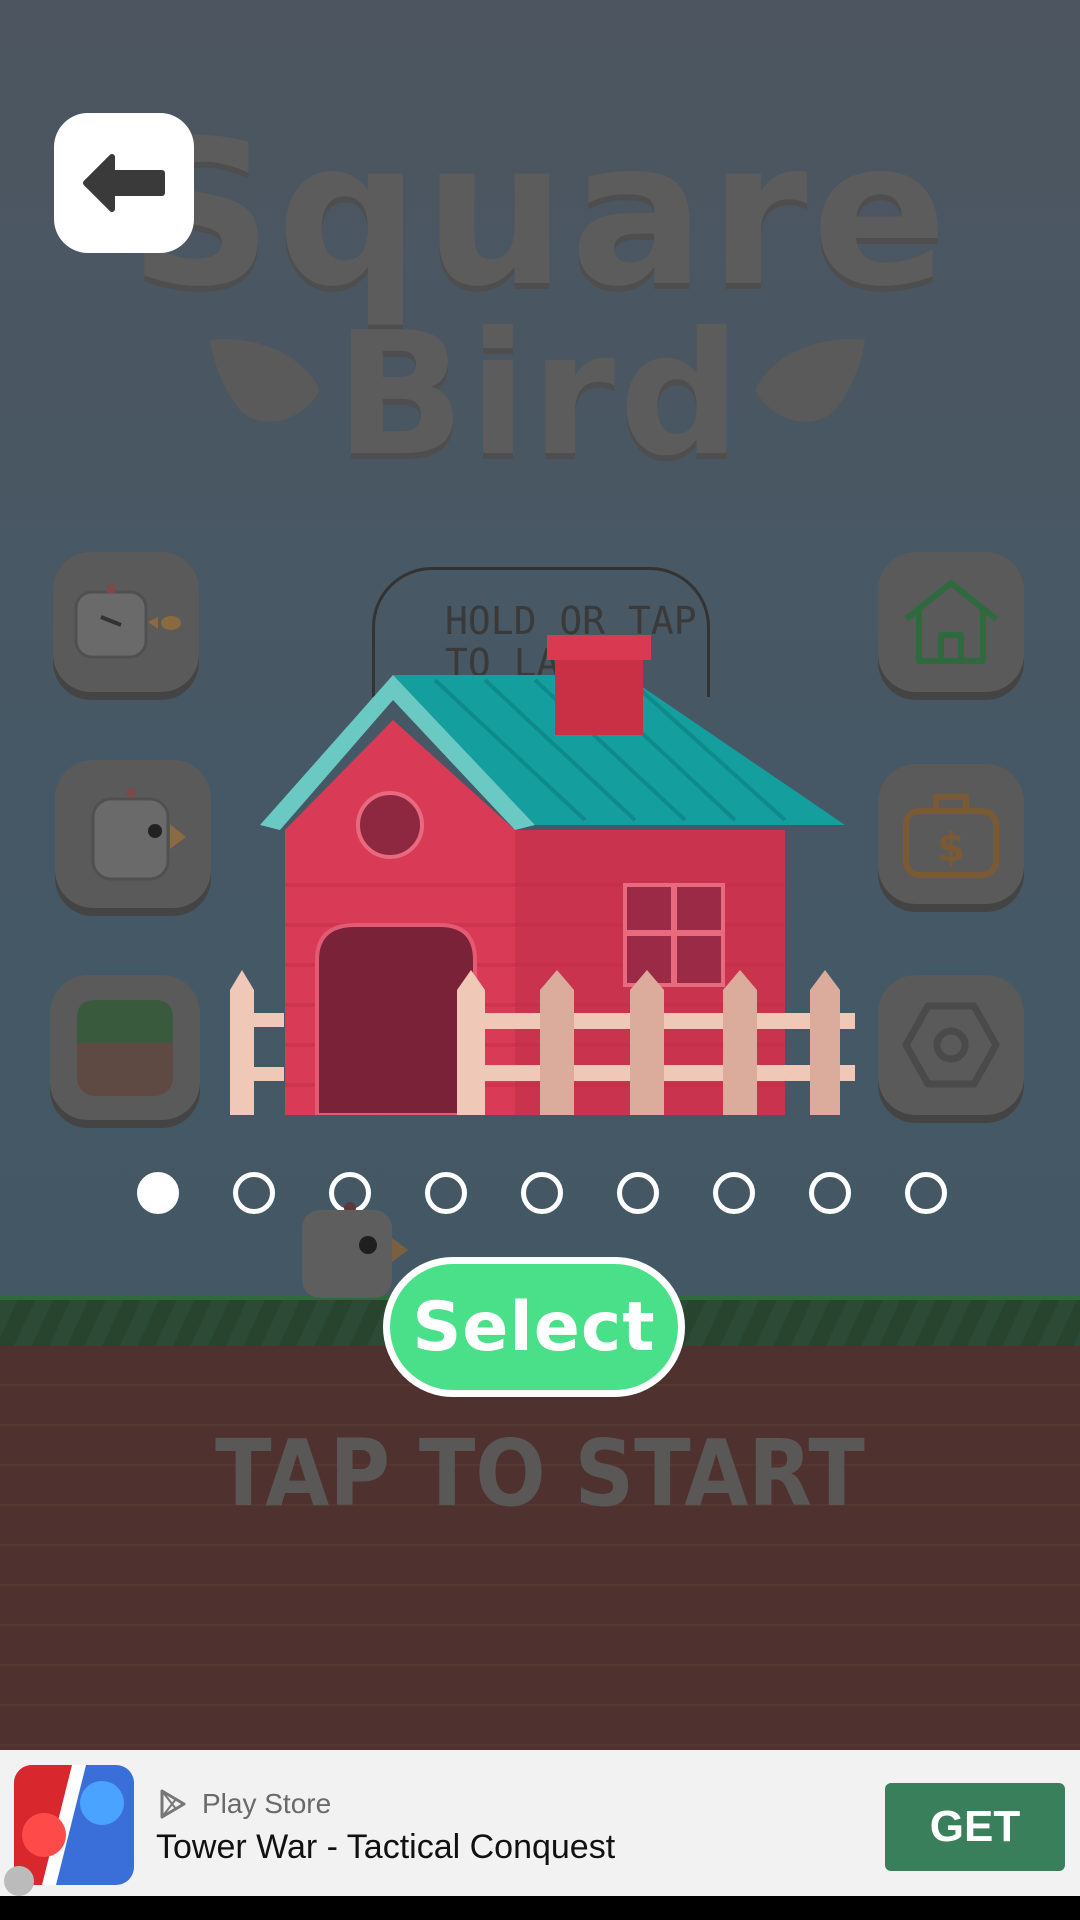 The image size is (1080, 1920). I want to click on play-store-icon, so click(173, 1804).